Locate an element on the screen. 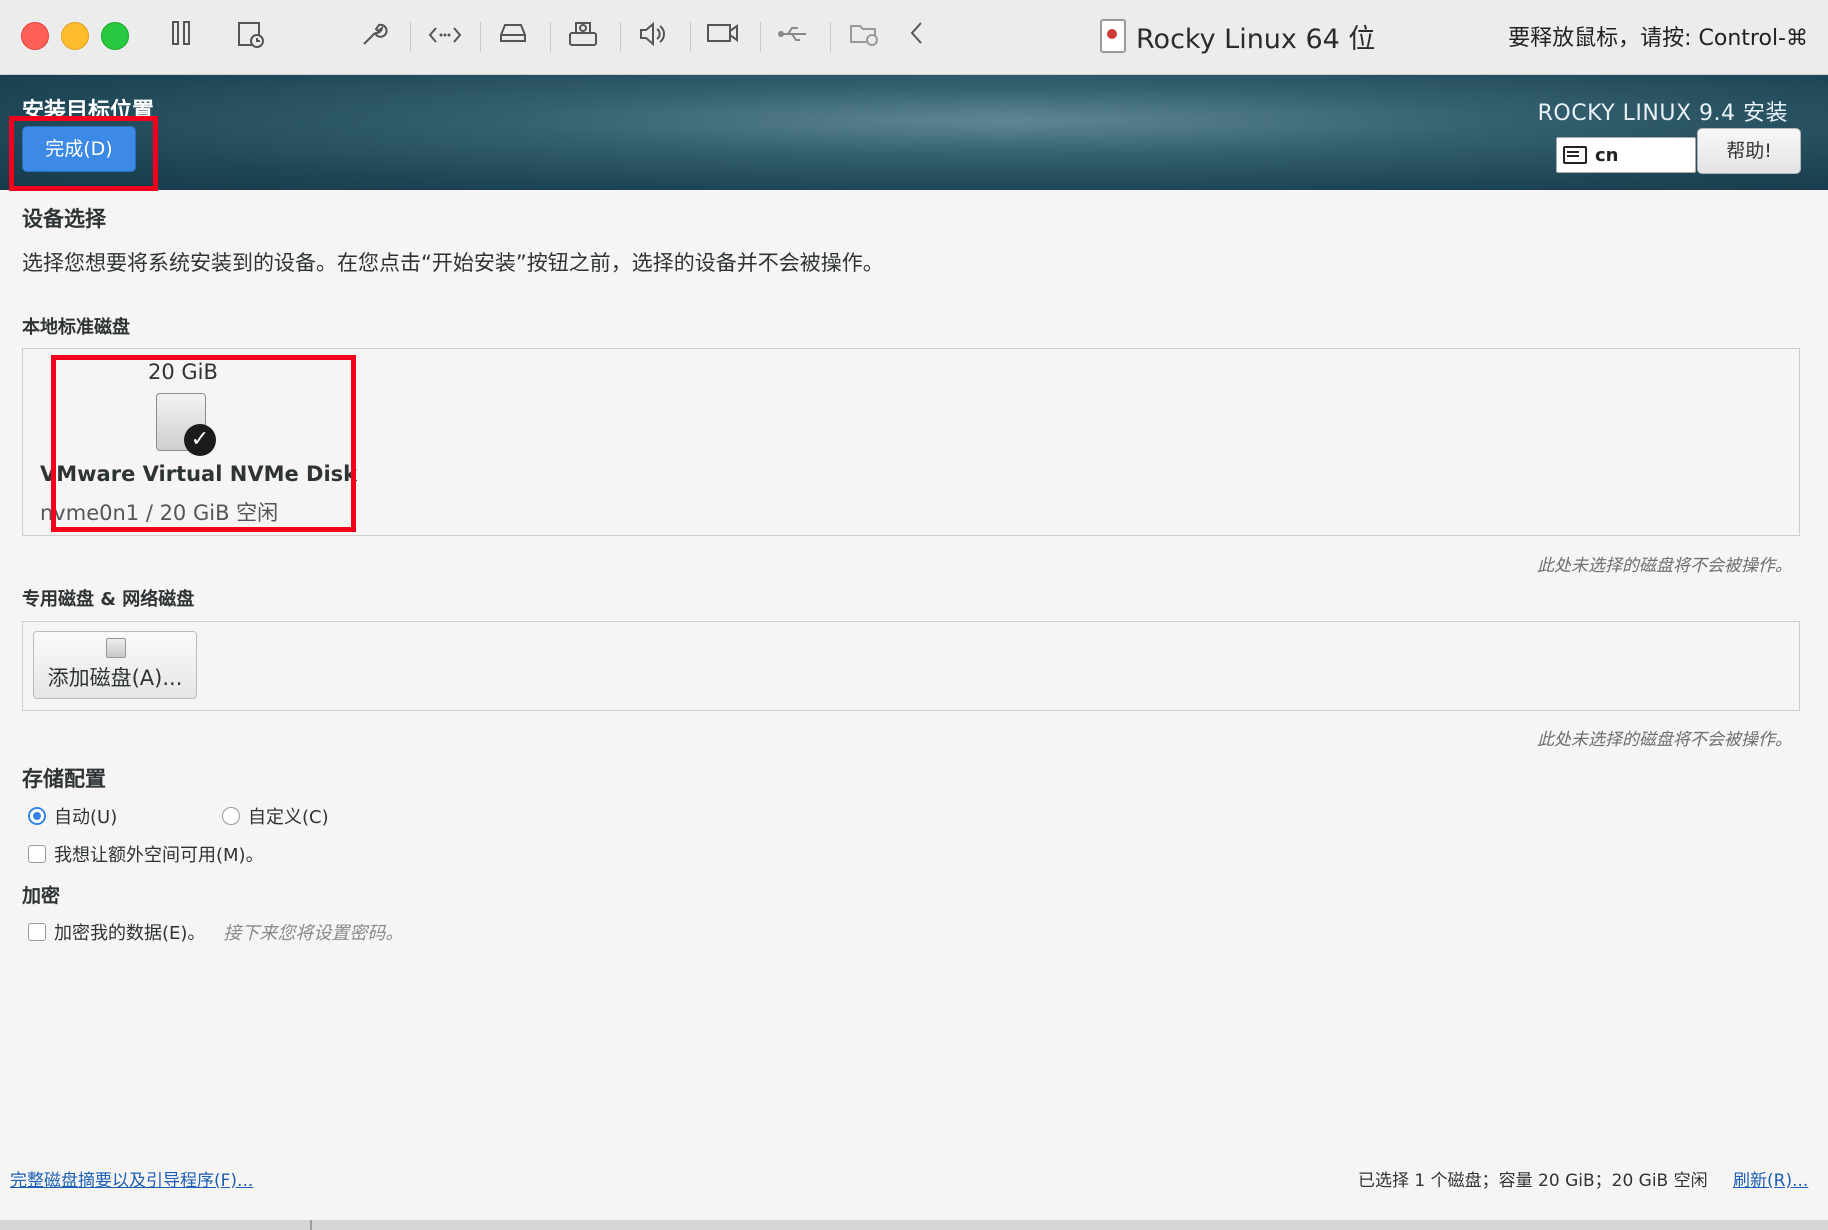 The image size is (1828, 1230). window-title: Rocky Linux 64 位 is located at coordinates (1237, 36).